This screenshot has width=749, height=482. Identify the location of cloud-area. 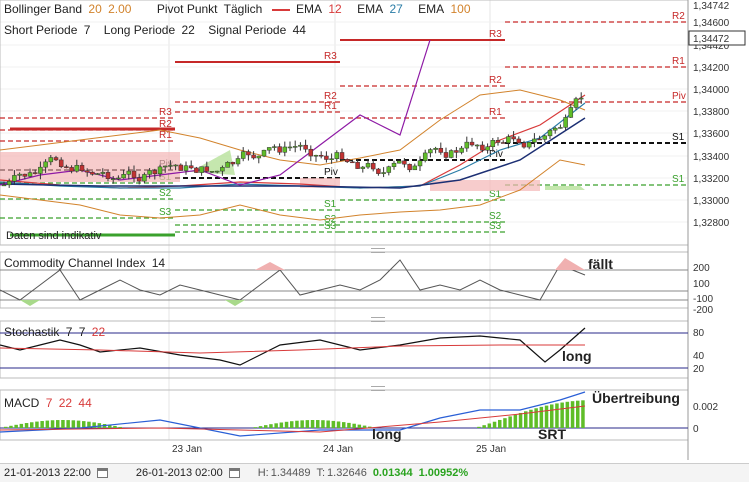
(90, 167).